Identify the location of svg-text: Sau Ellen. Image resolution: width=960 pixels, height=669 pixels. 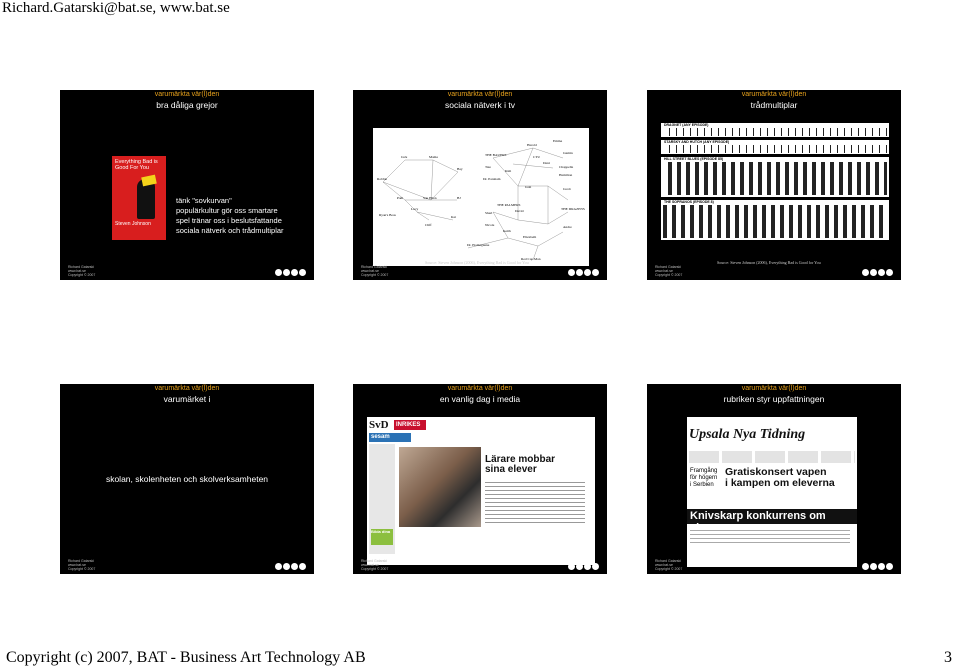
(430, 198).